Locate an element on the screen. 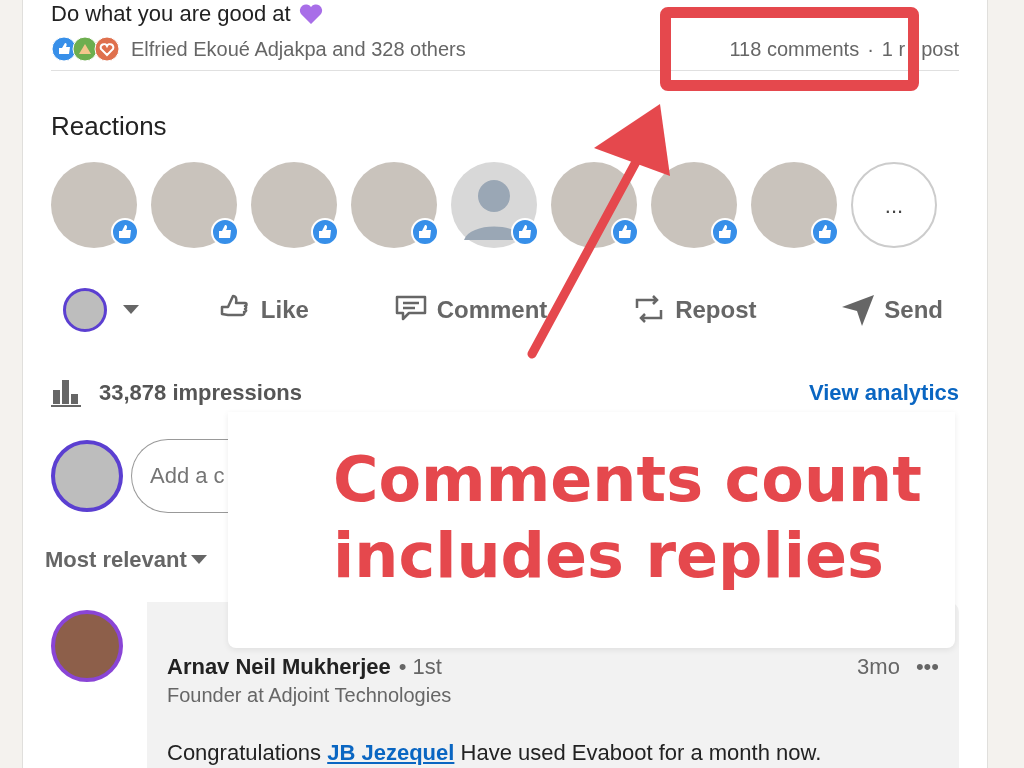 The image size is (1024, 768). paper-plane-icon is located at coordinates (858, 310).